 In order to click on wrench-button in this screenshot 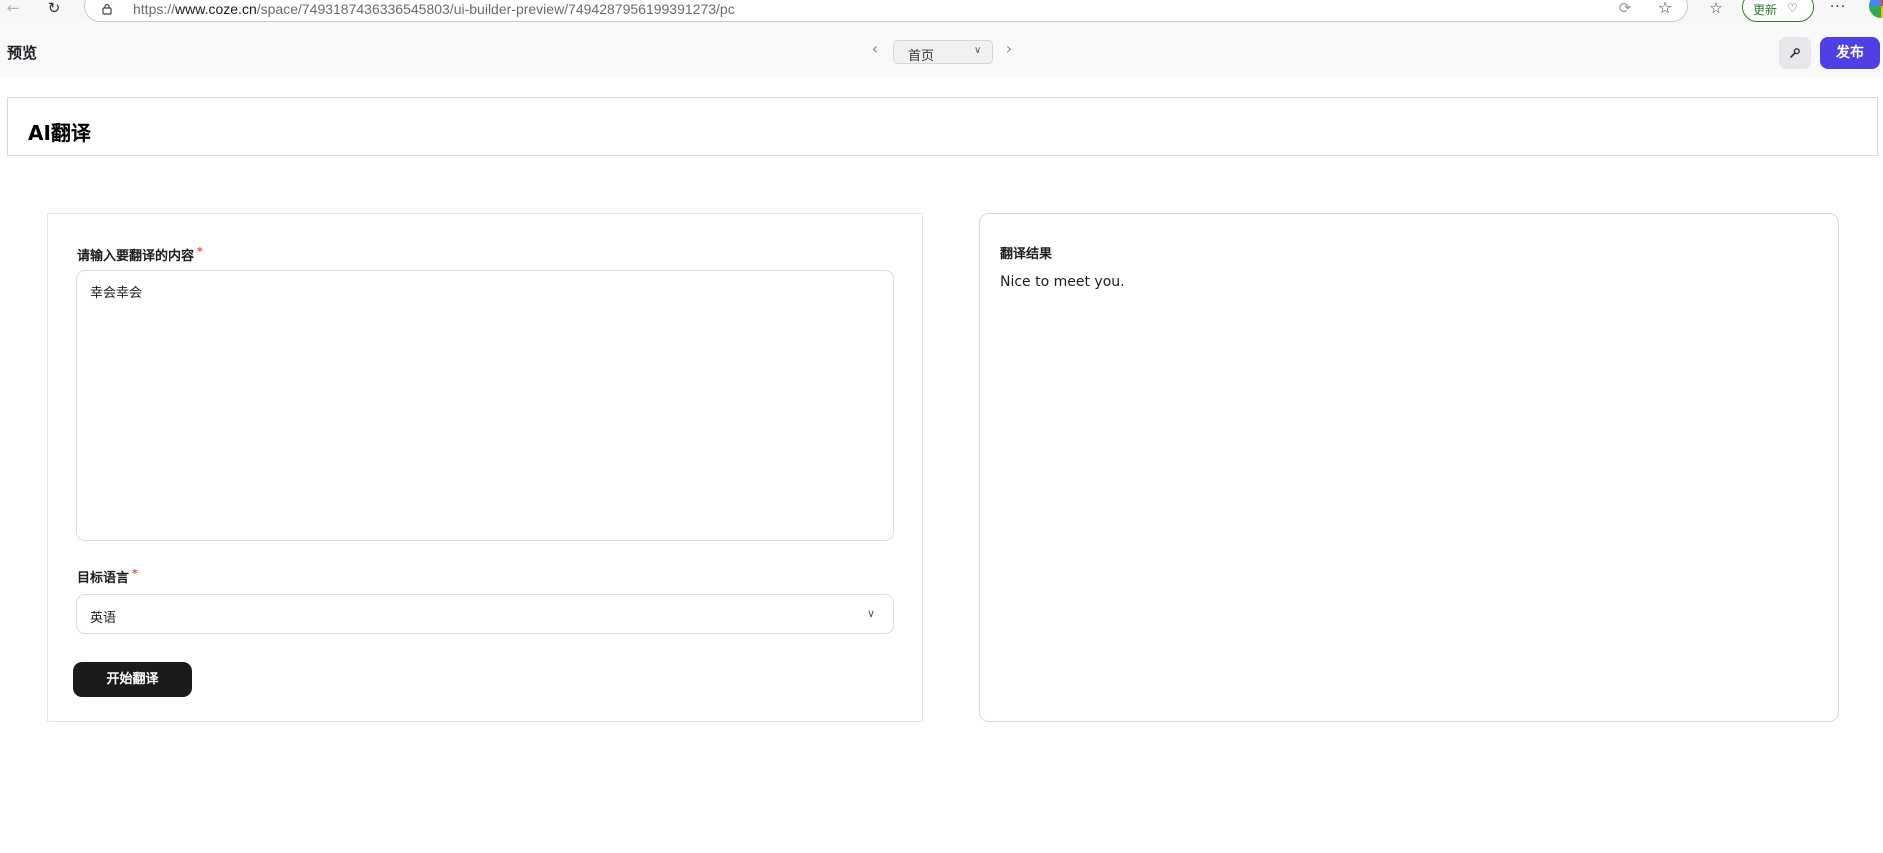, I will do `click(1795, 53)`.